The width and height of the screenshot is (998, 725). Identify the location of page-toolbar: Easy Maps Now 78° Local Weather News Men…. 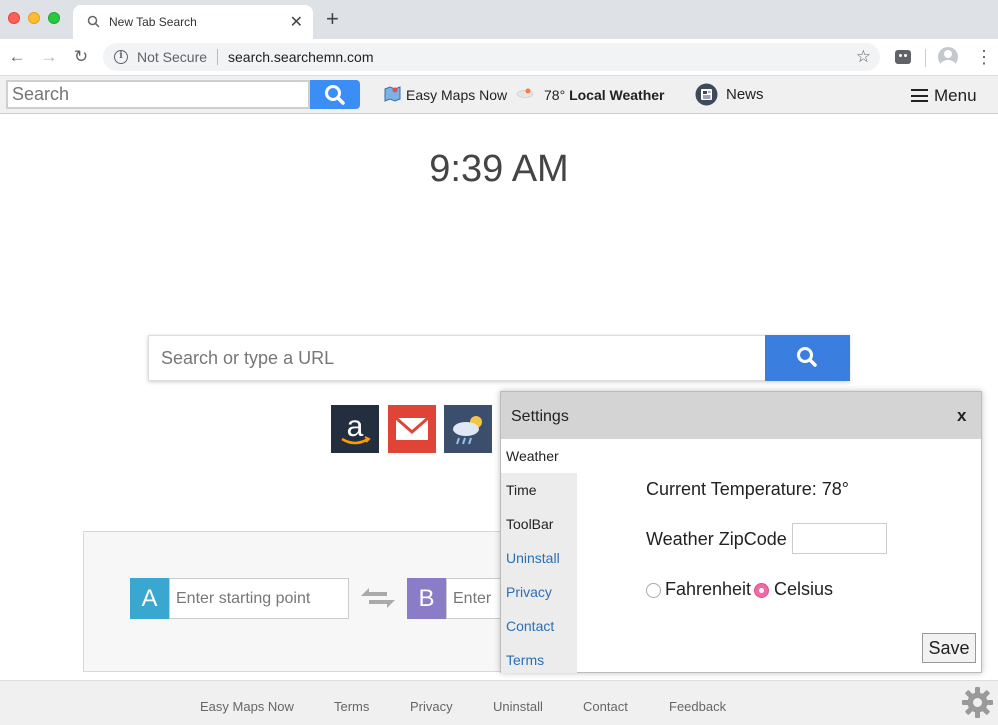
(499, 95).